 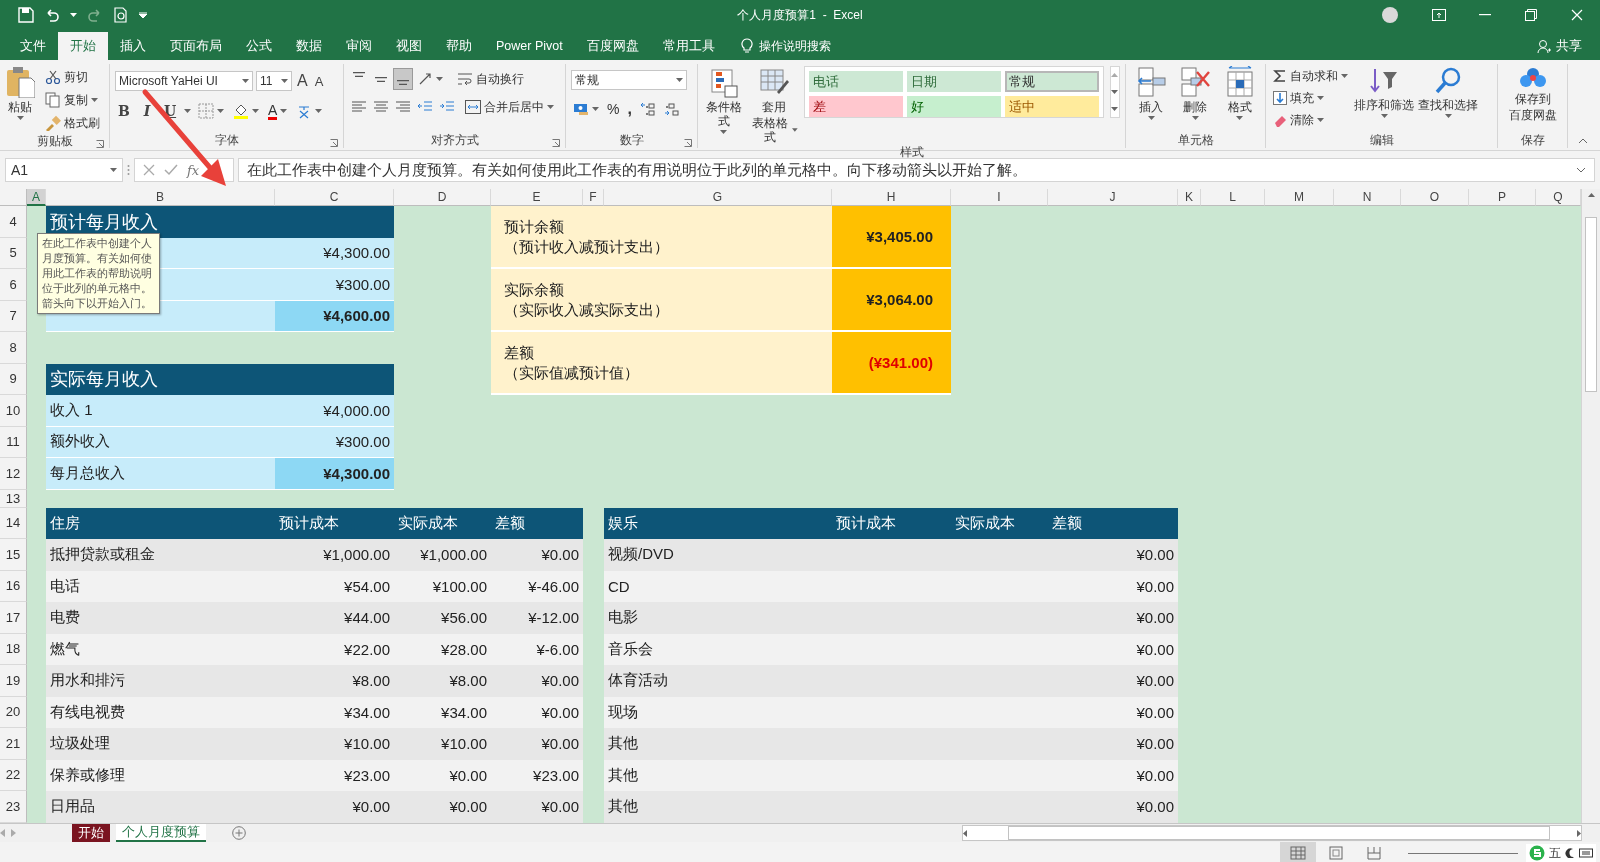 I want to click on column-header: I, so click(x=999, y=197).